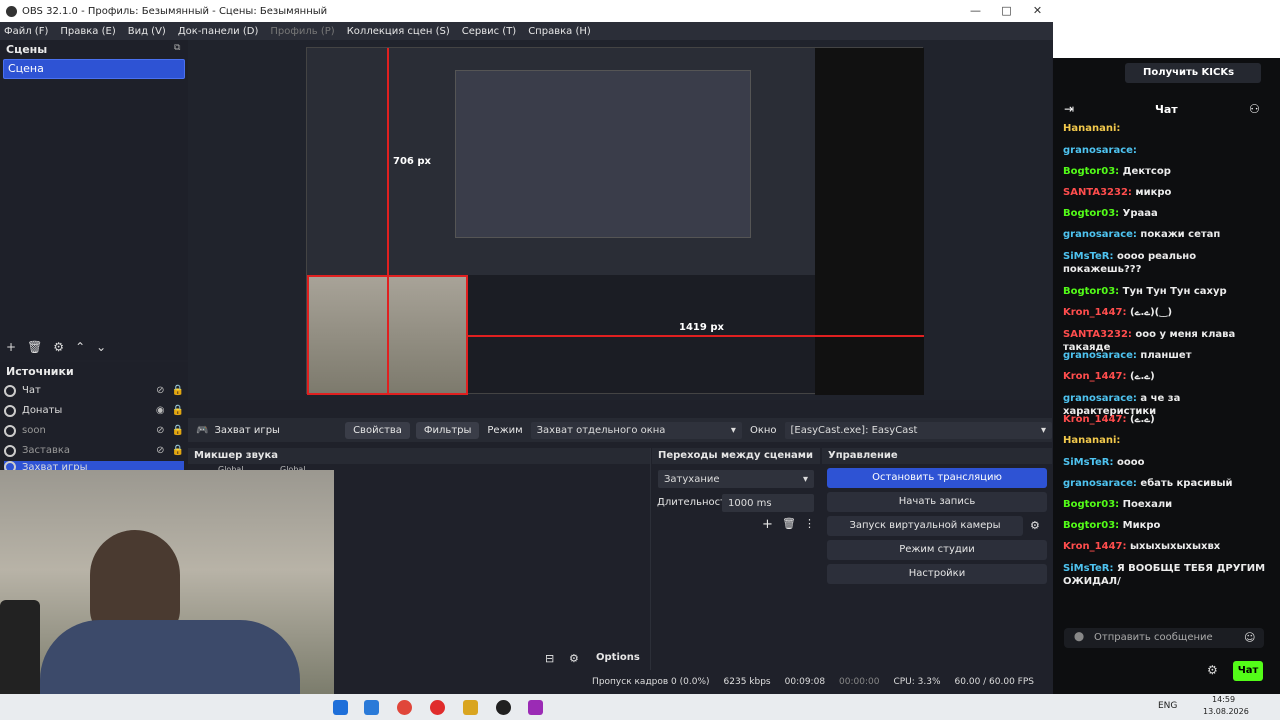 This screenshot has height=720, width=1280. What do you see at coordinates (87, 31) in the screenshot?
I see `menu-edit: Правка (E)` at bounding box center [87, 31].